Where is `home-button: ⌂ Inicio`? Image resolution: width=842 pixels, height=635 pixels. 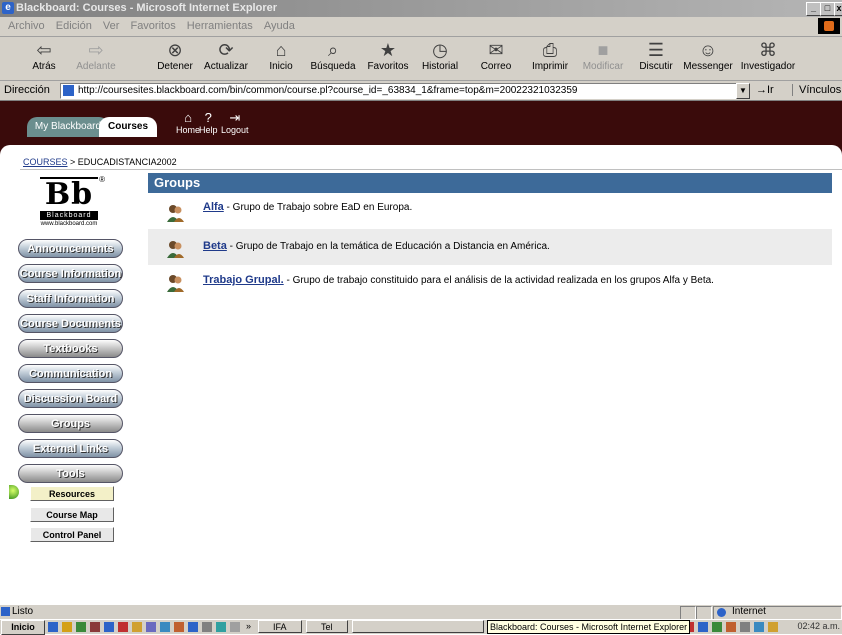
home-button: ⌂ Inicio is located at coordinates (281, 55).